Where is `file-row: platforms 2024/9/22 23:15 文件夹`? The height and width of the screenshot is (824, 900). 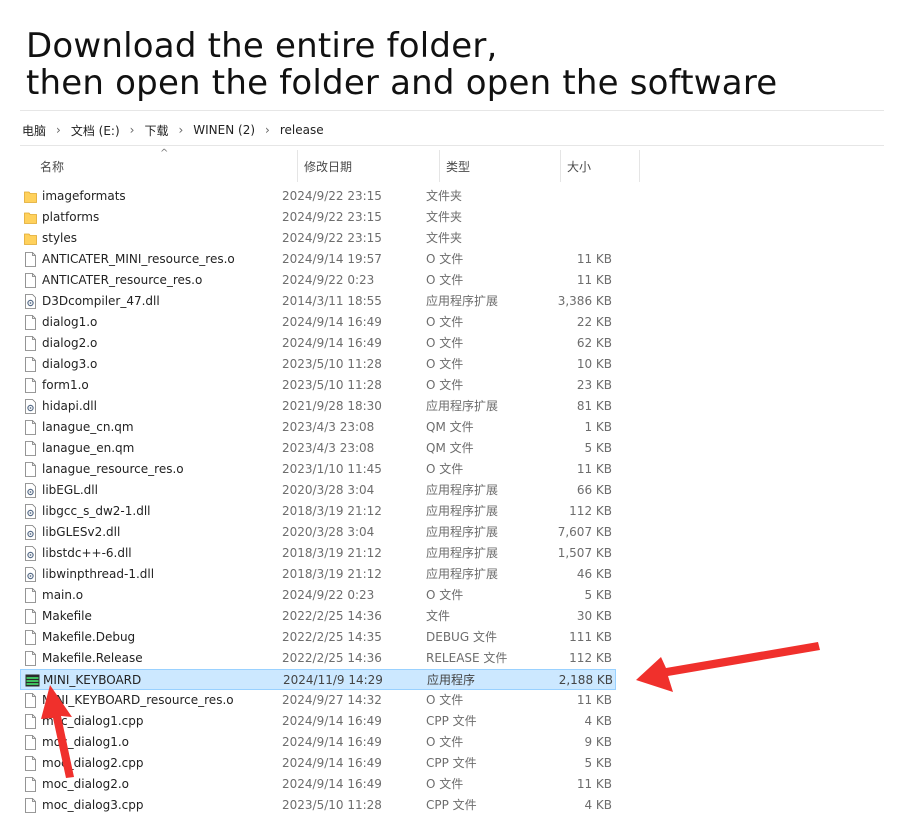 file-row: platforms 2024/9/22 23:15 文件夹 is located at coordinates (318, 217).